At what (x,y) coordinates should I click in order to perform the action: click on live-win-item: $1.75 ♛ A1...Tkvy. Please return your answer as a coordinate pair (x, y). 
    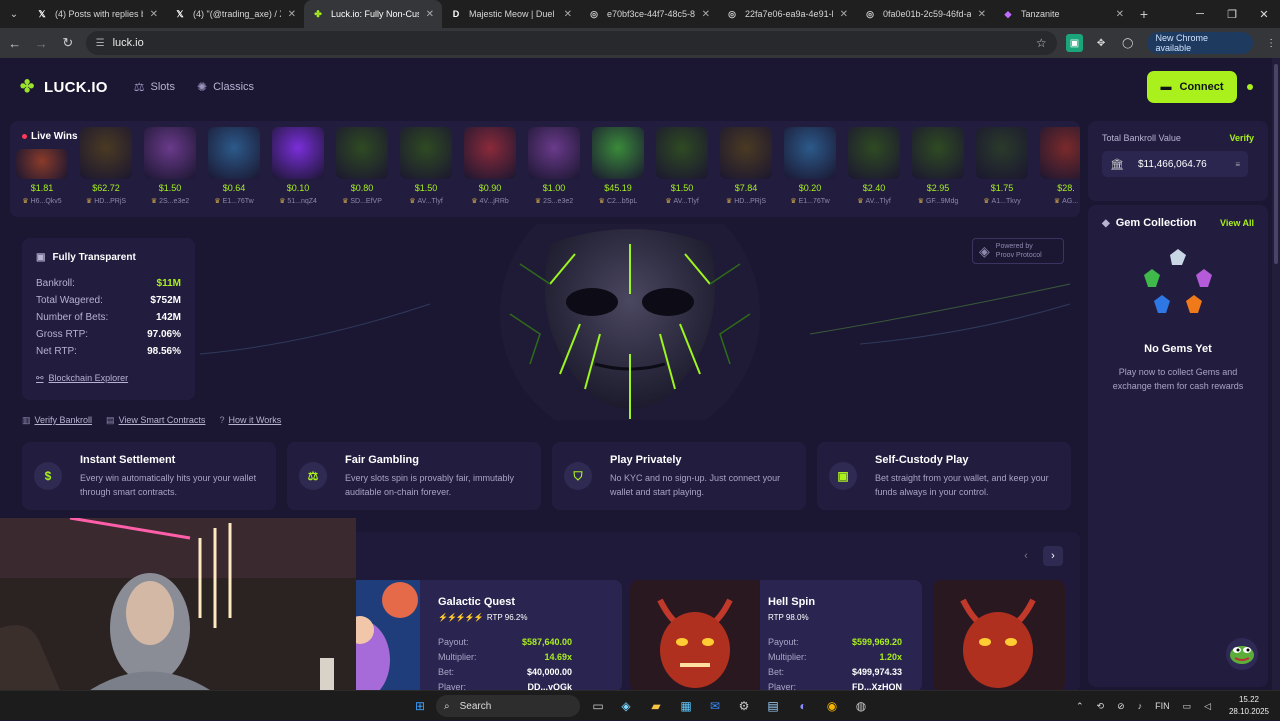
    Looking at the image, I should click on (1002, 169).